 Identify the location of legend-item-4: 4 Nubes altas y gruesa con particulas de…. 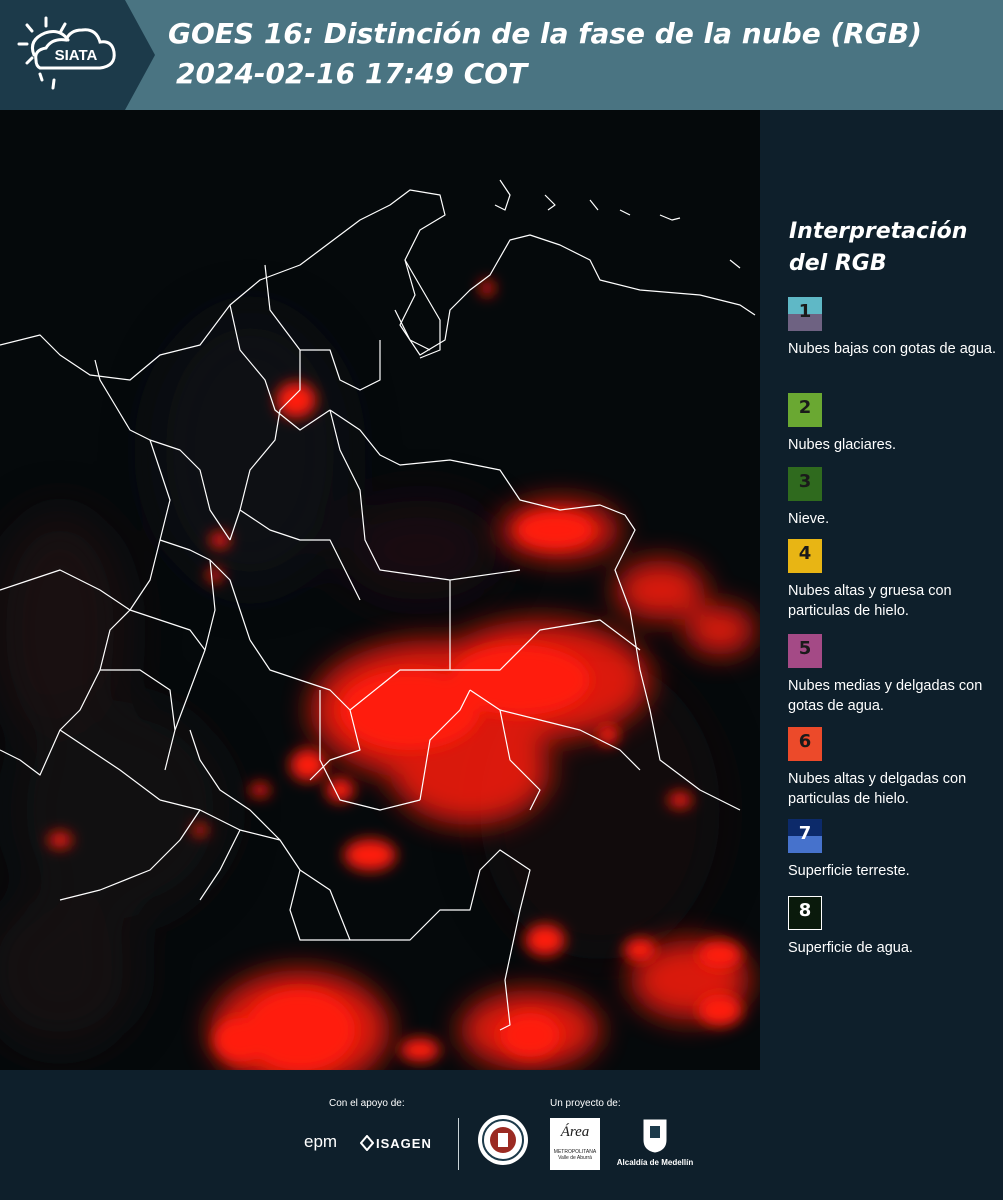
(895, 580).